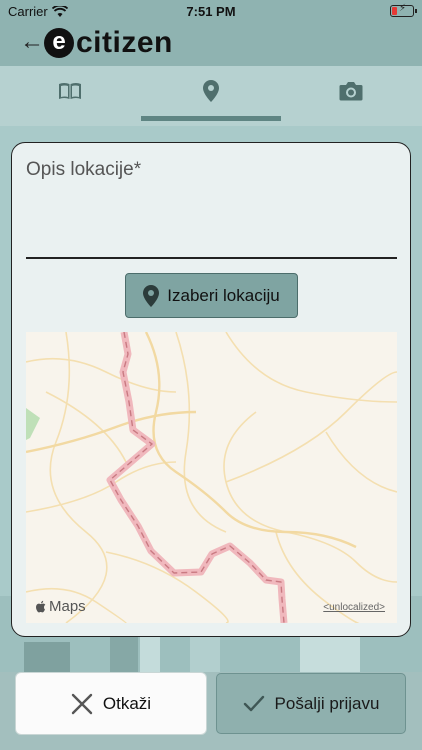  What do you see at coordinates (124, 42) in the screenshot?
I see `logo-text: citizen` at bounding box center [124, 42].